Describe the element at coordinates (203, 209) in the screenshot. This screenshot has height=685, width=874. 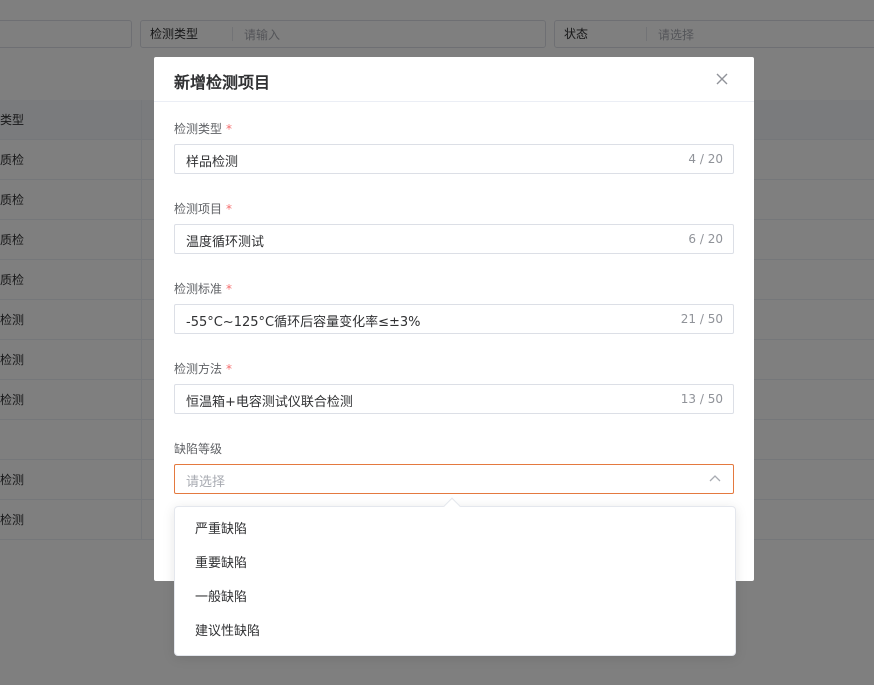
I see `inspection-item-label: 检测项目 *` at that location.